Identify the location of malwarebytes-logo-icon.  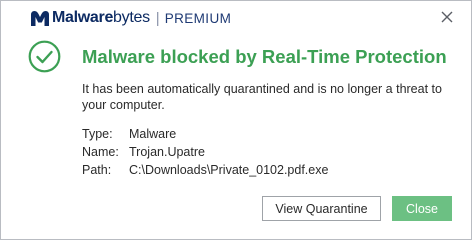
(40, 18).